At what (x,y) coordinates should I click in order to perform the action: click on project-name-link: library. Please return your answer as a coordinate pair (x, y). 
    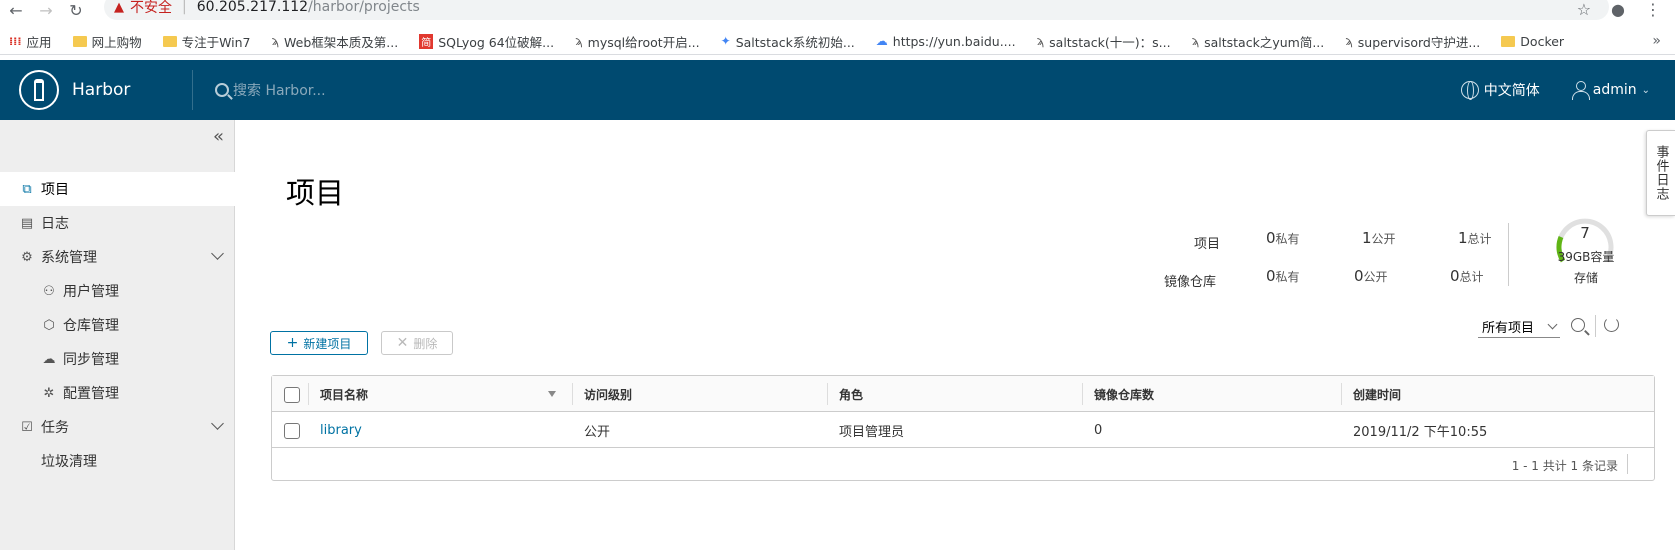
    Looking at the image, I should click on (341, 430).